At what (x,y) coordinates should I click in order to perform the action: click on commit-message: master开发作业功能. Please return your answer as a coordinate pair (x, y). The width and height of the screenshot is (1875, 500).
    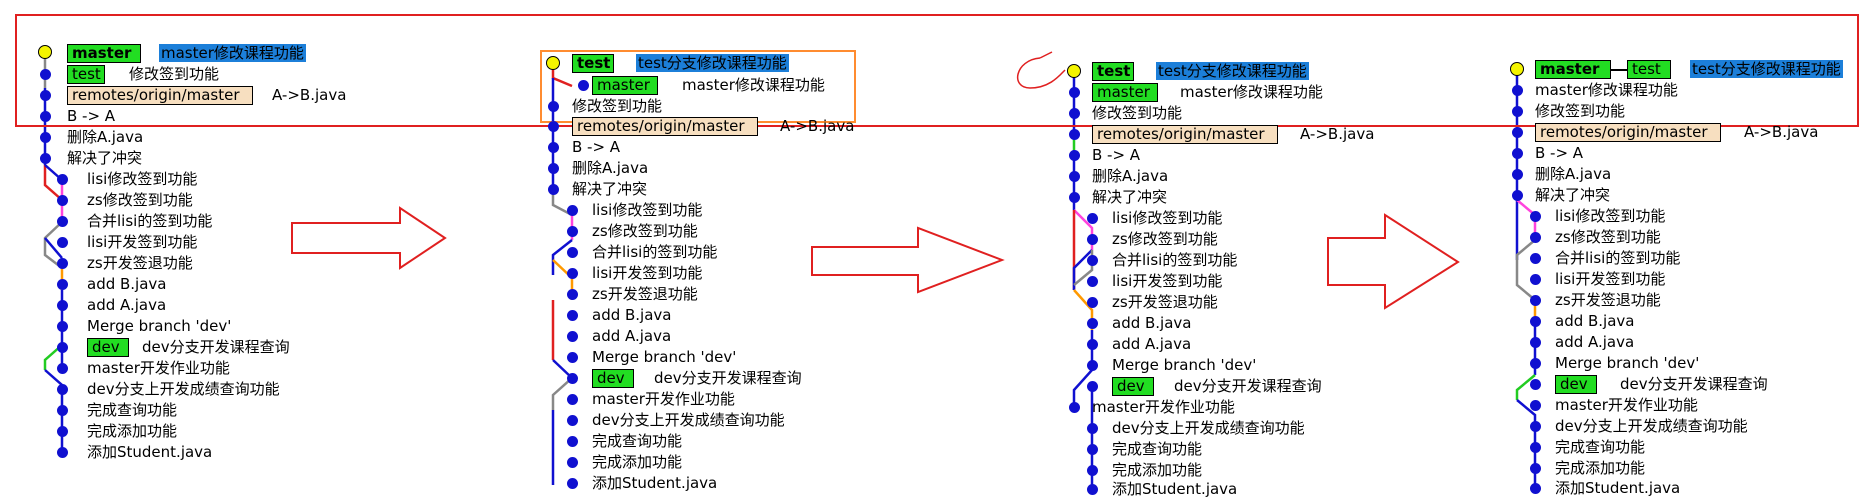
    Looking at the image, I should click on (1626, 405).